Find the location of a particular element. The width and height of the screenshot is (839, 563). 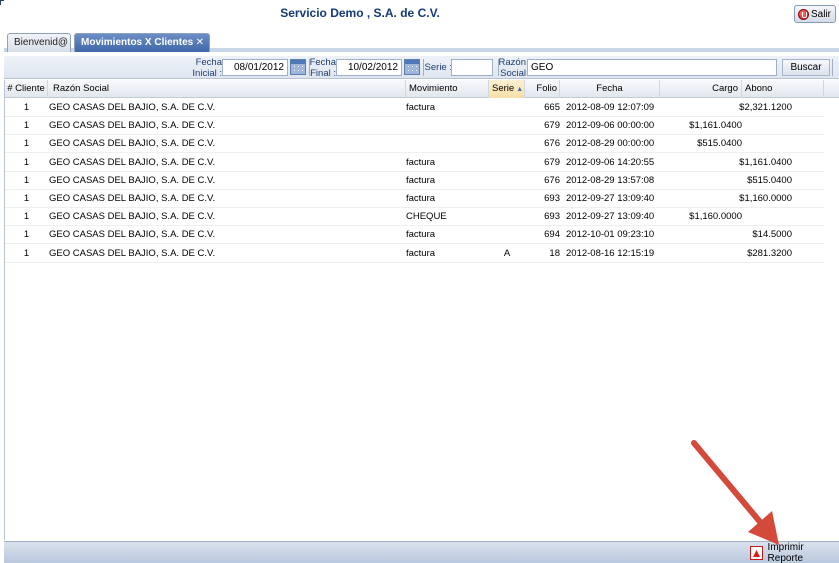

sort-ascending-icon: ▲ is located at coordinates (520, 89).